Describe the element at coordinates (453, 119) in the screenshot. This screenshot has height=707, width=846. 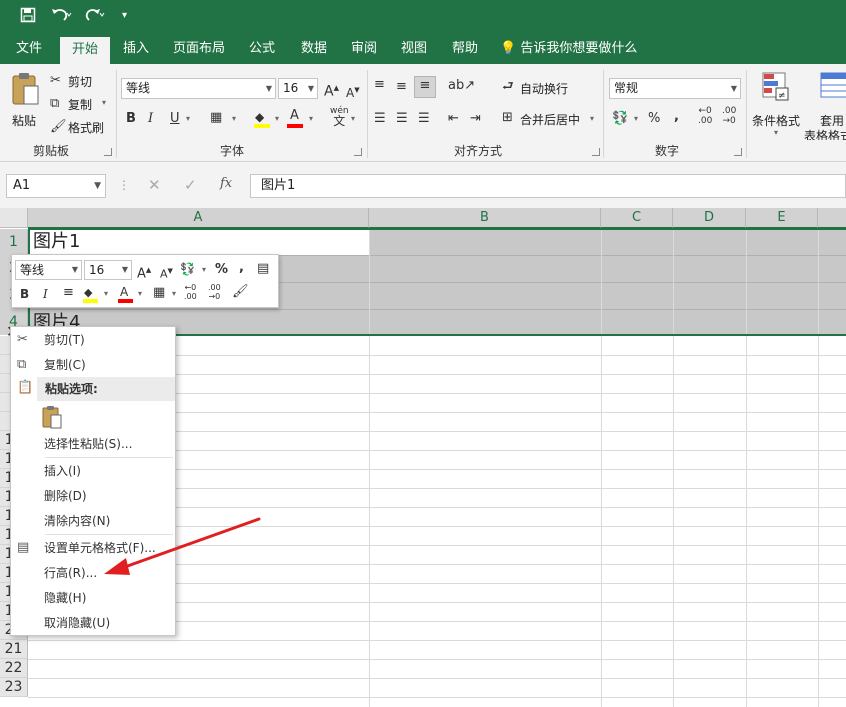
I see `decrease-indent-icon: ⇤` at that location.